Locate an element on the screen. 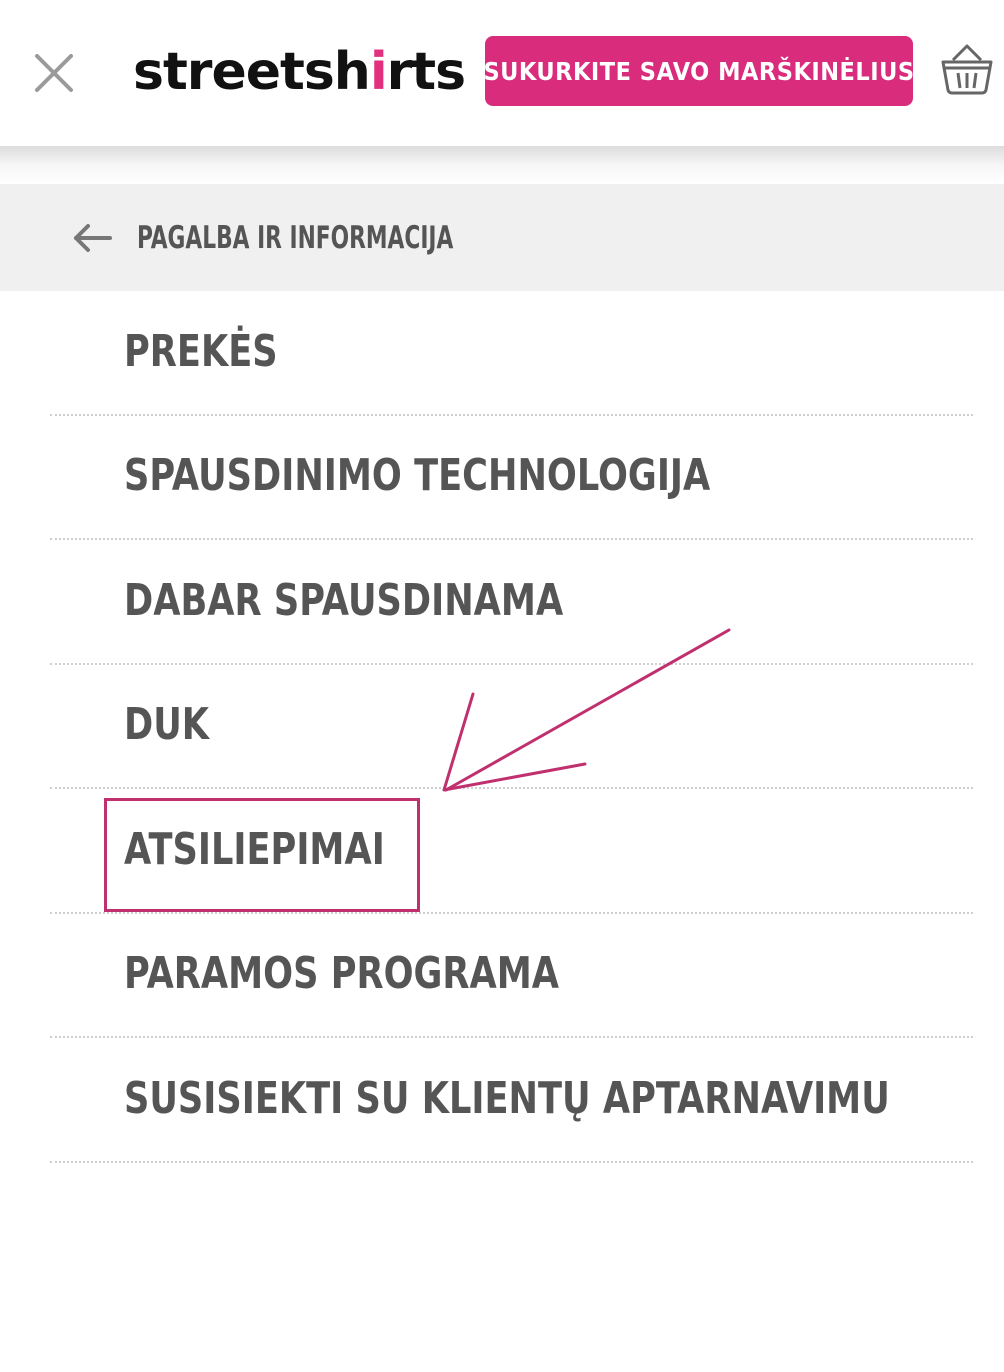  header-shadow is located at coordinates (502, 165).